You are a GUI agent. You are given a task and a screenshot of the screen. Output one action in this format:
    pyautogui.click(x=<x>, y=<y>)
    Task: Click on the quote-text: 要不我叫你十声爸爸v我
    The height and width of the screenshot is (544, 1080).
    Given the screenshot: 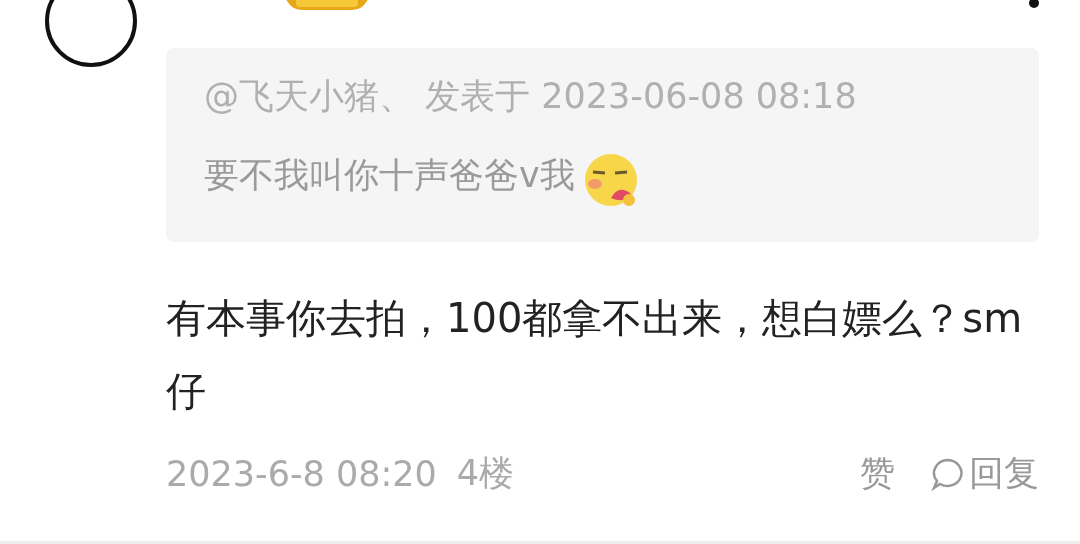 What is the action you would take?
    pyautogui.click(x=389, y=175)
    